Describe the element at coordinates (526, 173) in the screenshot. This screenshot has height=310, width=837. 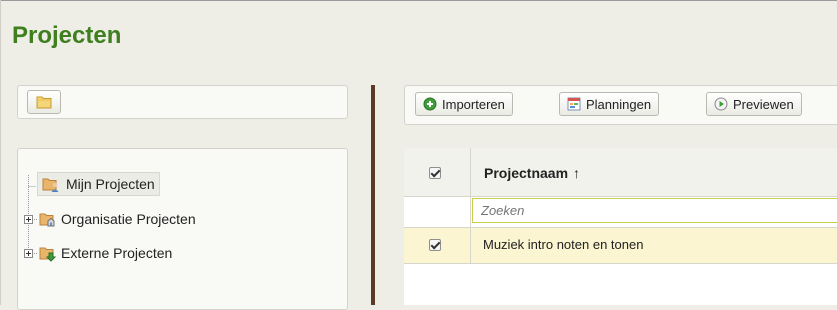
I see `column-header-label: Projectnaam` at that location.